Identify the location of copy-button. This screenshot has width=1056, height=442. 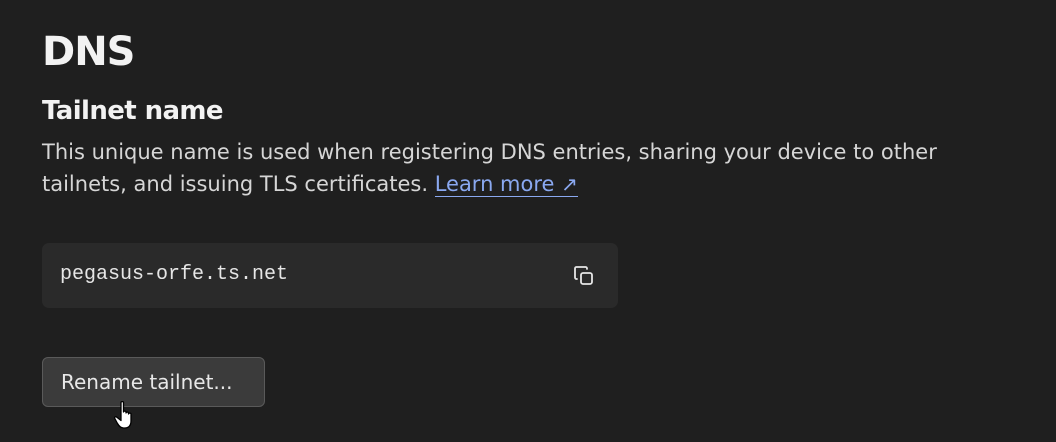
(584, 276).